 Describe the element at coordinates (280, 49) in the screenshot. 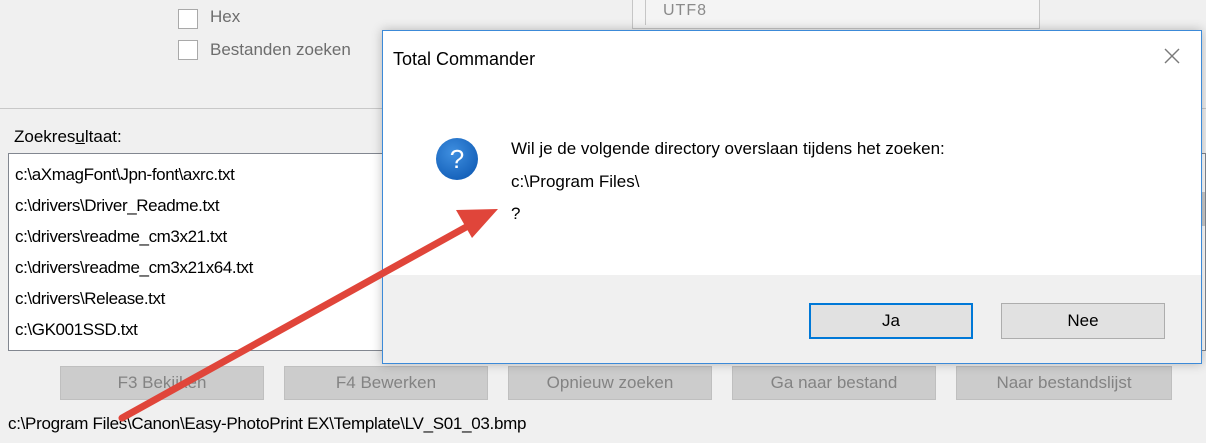

I see `search-files-label: Bestanden zoeken` at that location.